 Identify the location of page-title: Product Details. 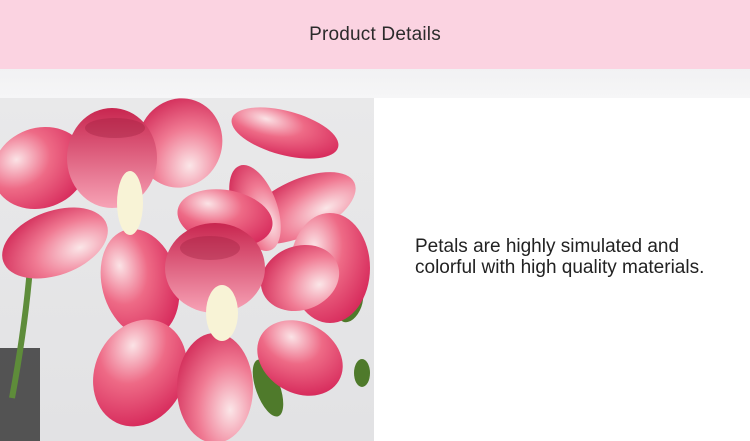
(375, 34).